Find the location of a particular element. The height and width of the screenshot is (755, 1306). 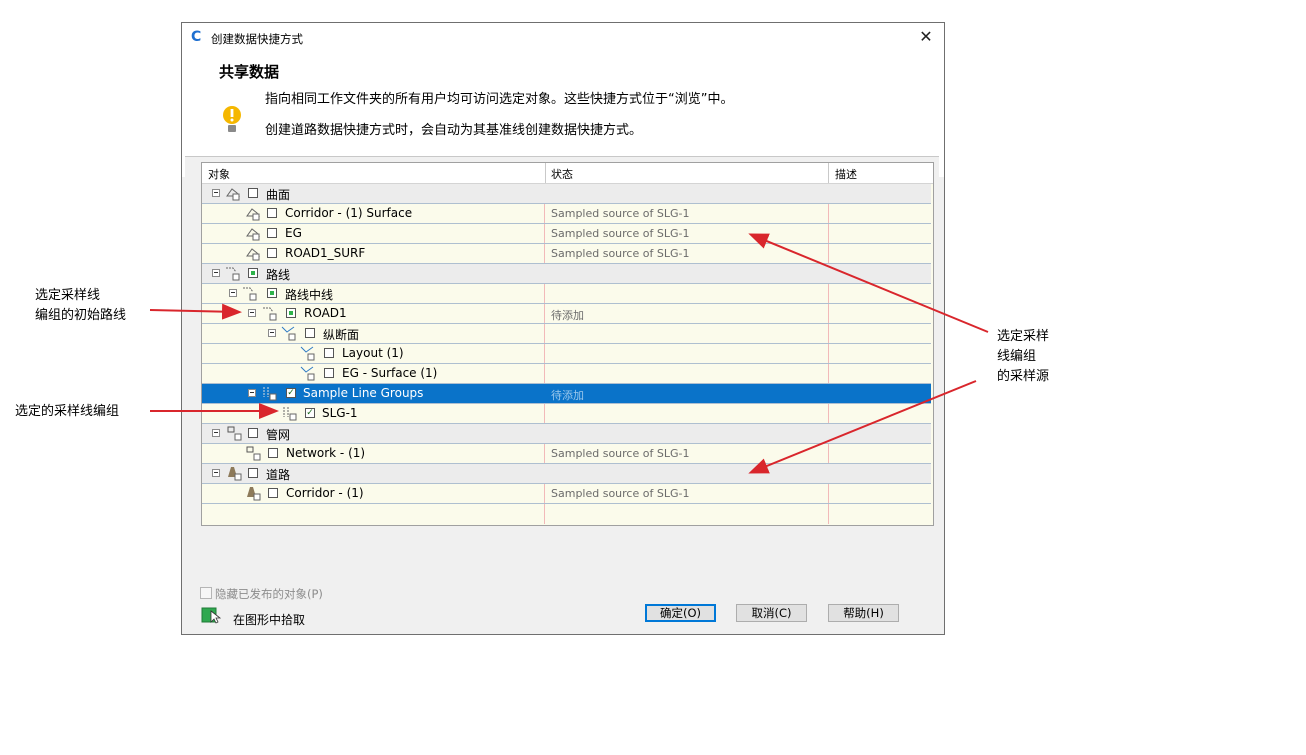

arrow-to-corridor is located at coordinates (862, 427).